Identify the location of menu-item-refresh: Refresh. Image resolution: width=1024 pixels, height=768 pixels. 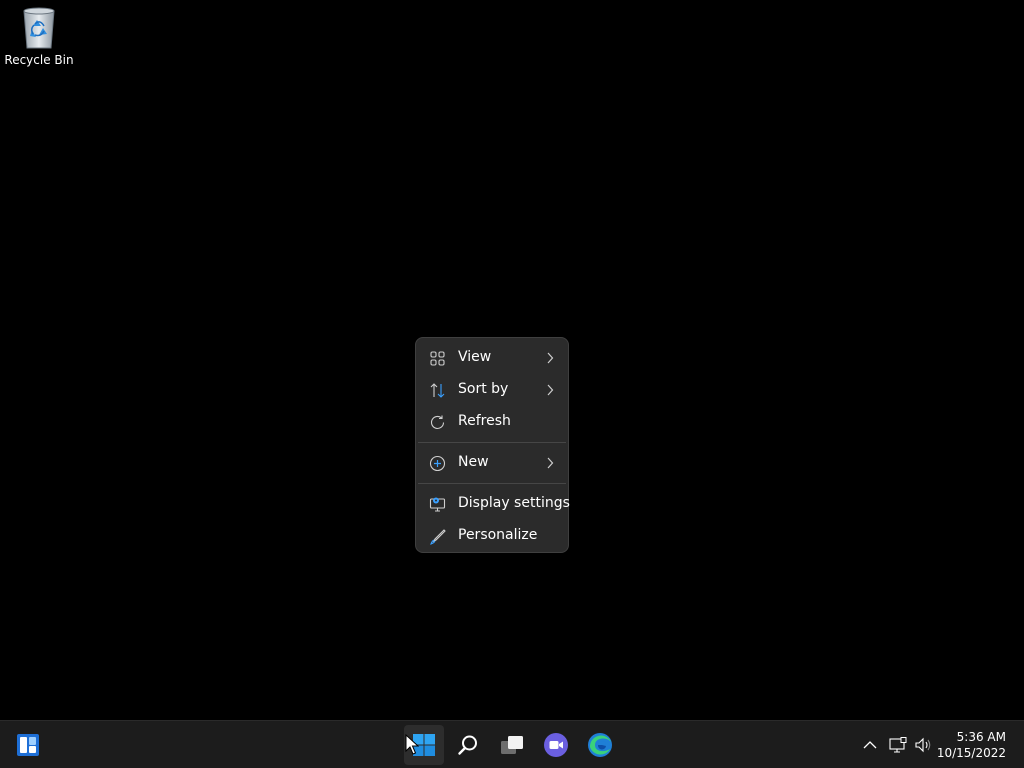
(492, 422).